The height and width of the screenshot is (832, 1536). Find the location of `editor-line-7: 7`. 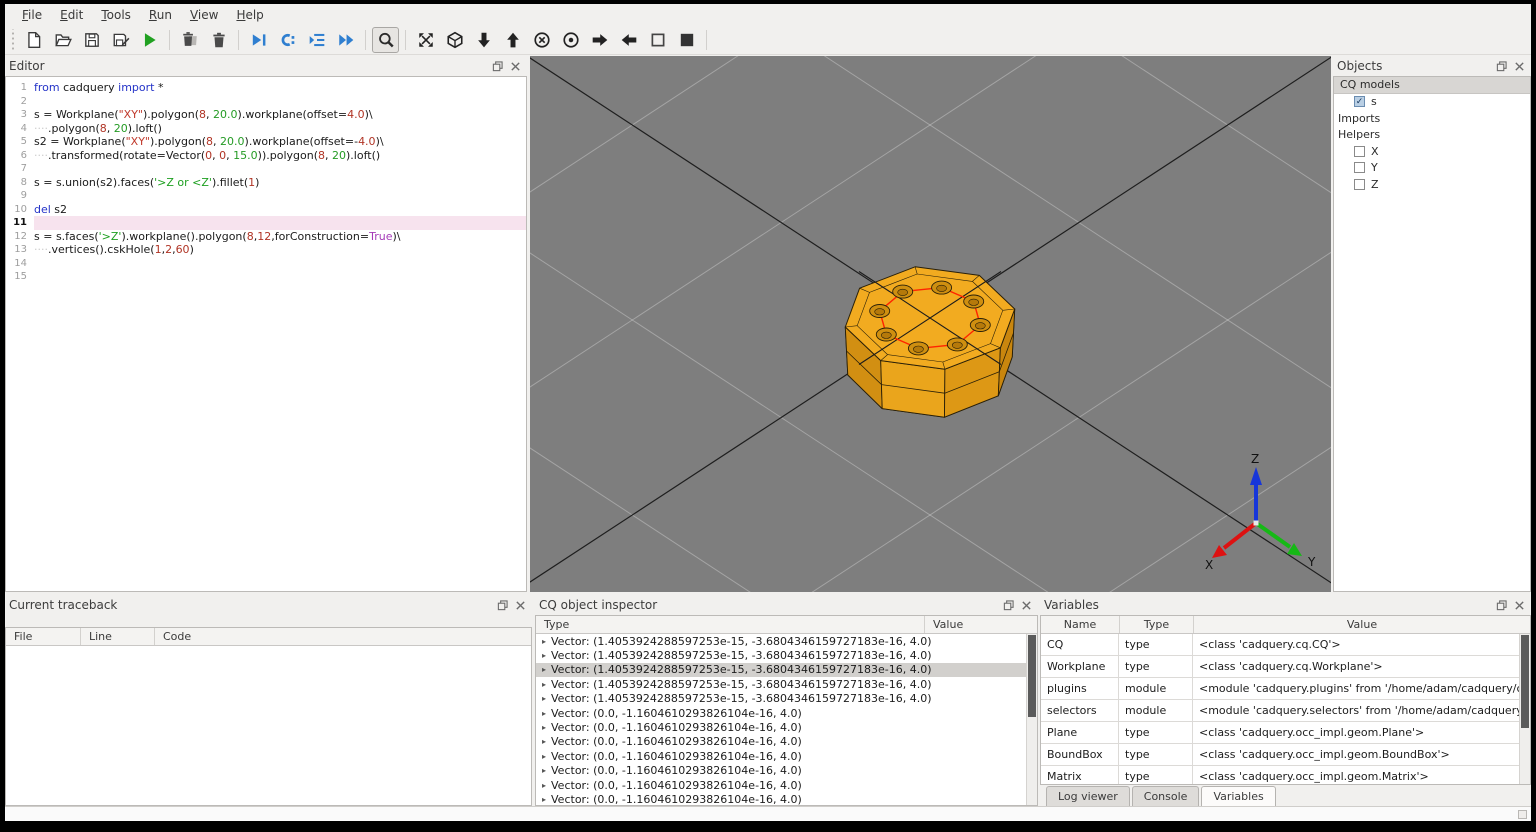

editor-line-7: 7 is located at coordinates (266, 169).